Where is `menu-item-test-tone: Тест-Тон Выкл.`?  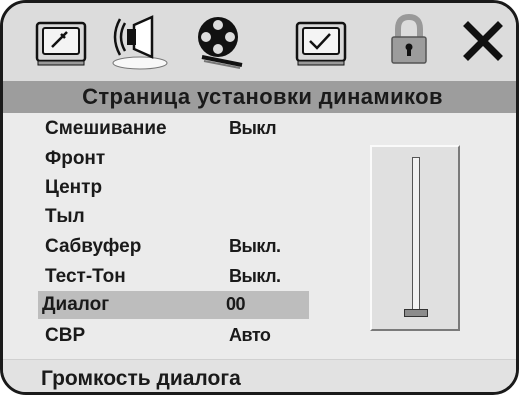
menu-item-test-tone: Тест-Тон Выкл. is located at coordinates (176, 277).